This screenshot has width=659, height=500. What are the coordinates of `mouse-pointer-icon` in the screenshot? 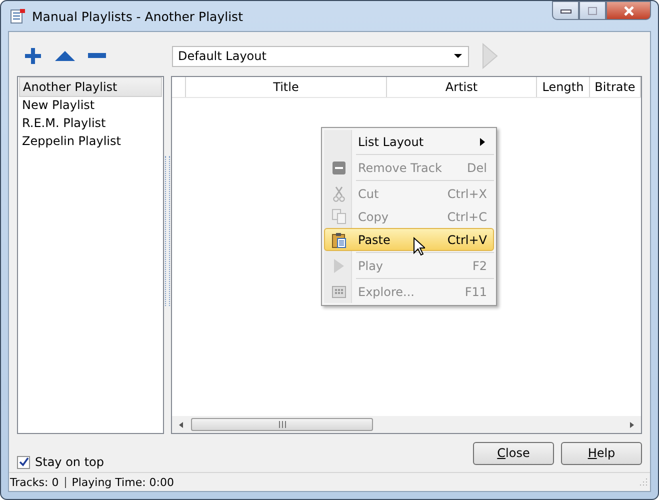 It's located at (419, 246).